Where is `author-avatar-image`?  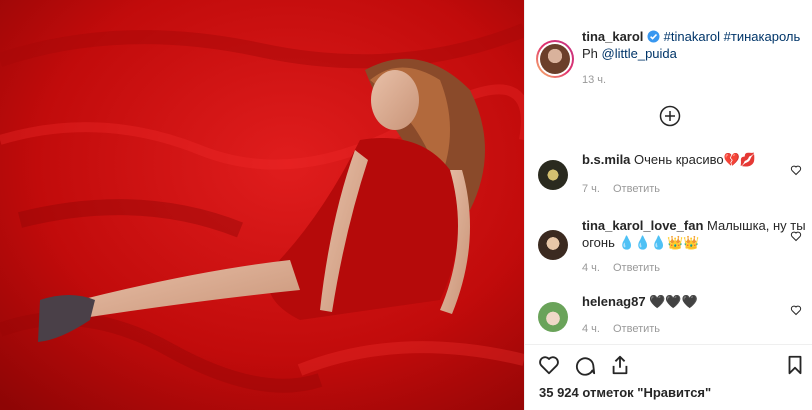 author-avatar-image is located at coordinates (555, 59).